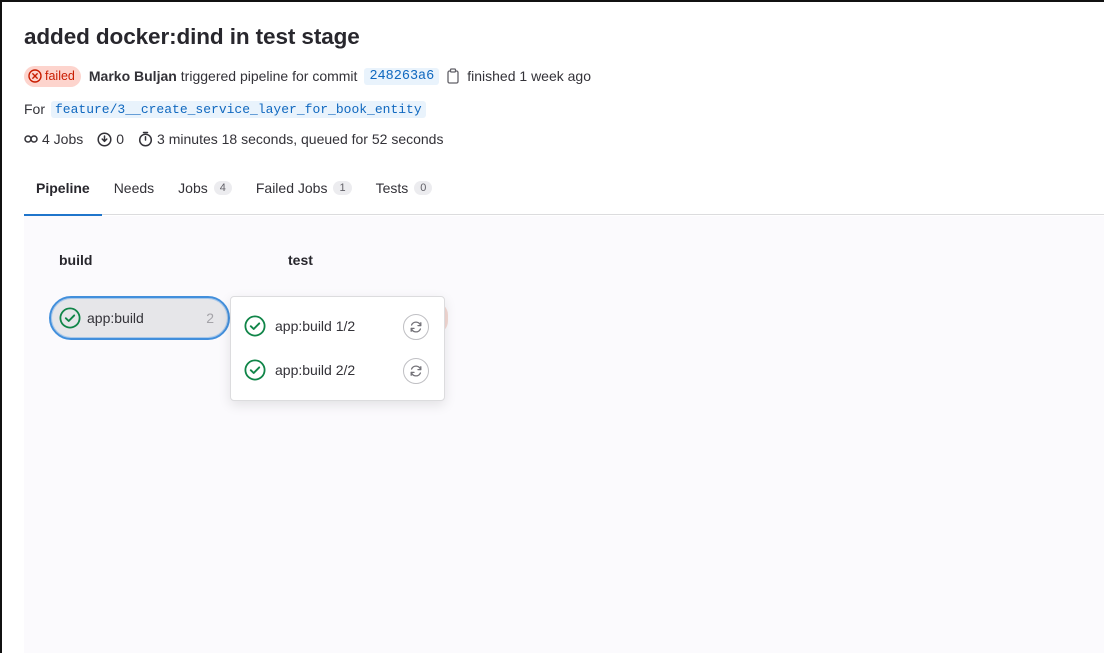  What do you see at coordinates (342, 188) in the screenshot?
I see `tab-count-badge: 1` at bounding box center [342, 188].